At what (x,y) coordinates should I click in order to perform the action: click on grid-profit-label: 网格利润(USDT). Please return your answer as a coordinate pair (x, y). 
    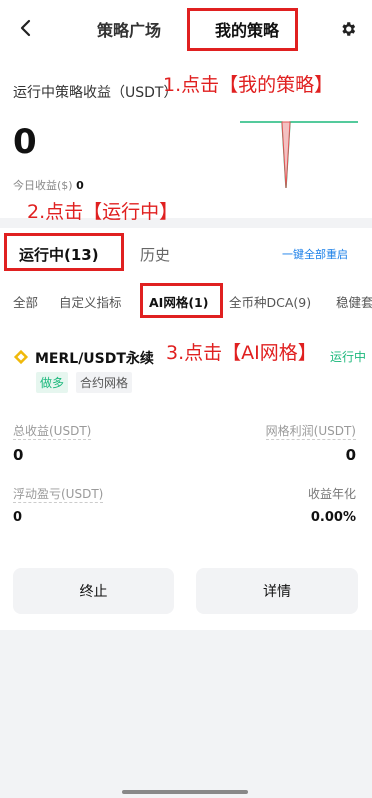
    Looking at the image, I should click on (310, 431).